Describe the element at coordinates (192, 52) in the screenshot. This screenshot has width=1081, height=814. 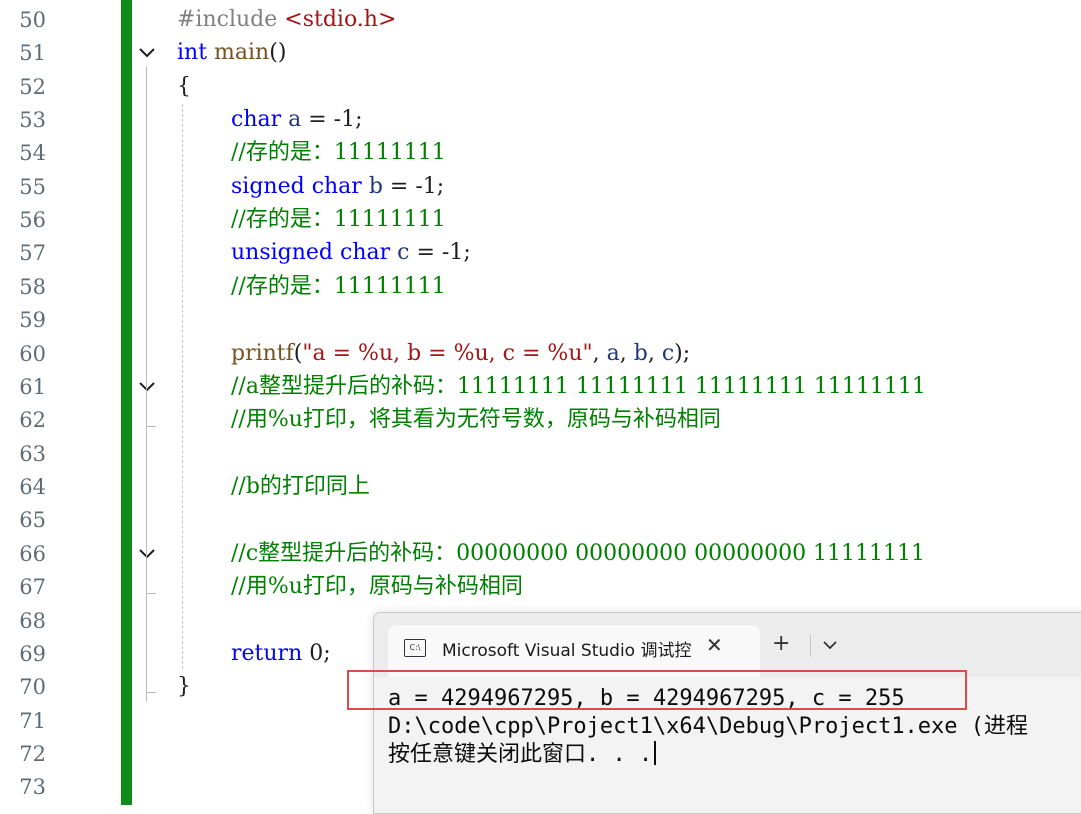
I see `keyword: int` at that location.